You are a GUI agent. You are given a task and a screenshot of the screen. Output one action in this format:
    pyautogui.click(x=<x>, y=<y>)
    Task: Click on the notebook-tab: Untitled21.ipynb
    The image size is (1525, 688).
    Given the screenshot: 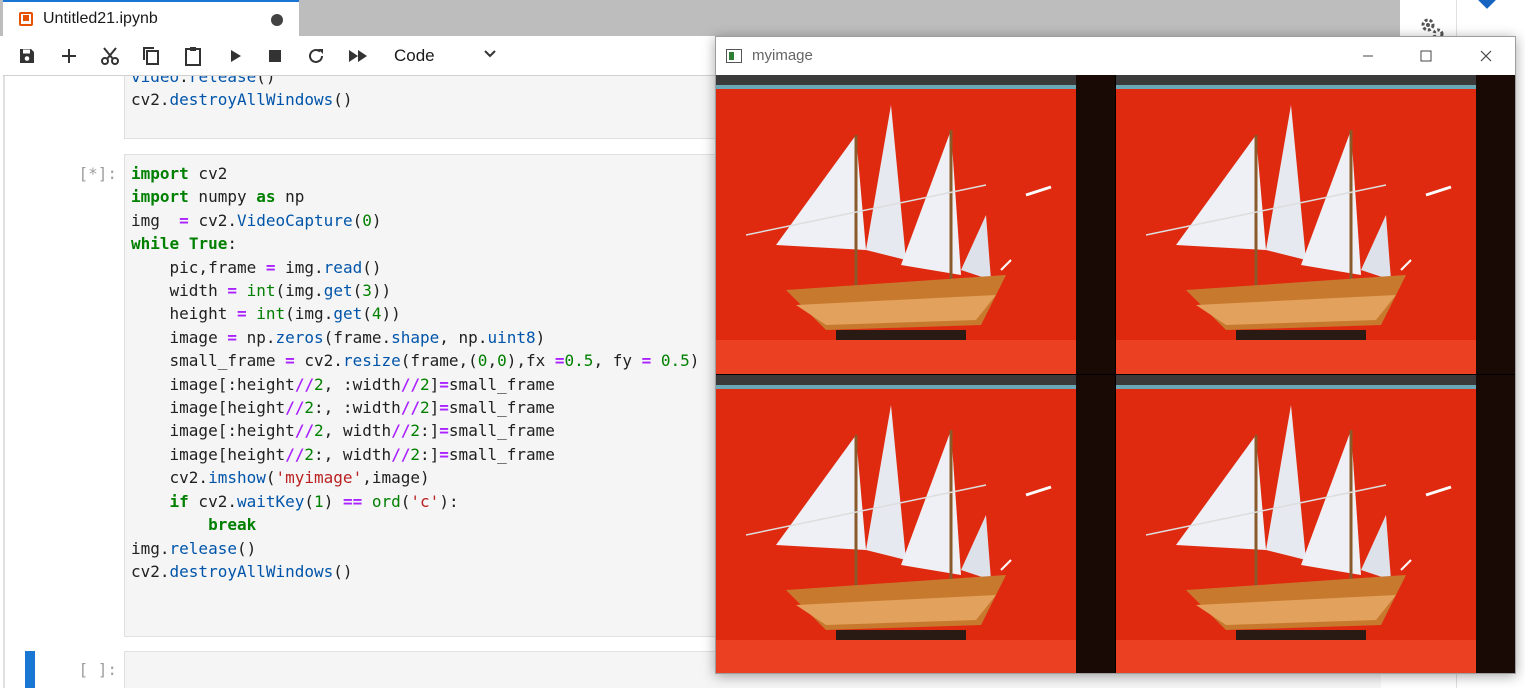 What is the action you would take?
    pyautogui.click(x=151, y=18)
    